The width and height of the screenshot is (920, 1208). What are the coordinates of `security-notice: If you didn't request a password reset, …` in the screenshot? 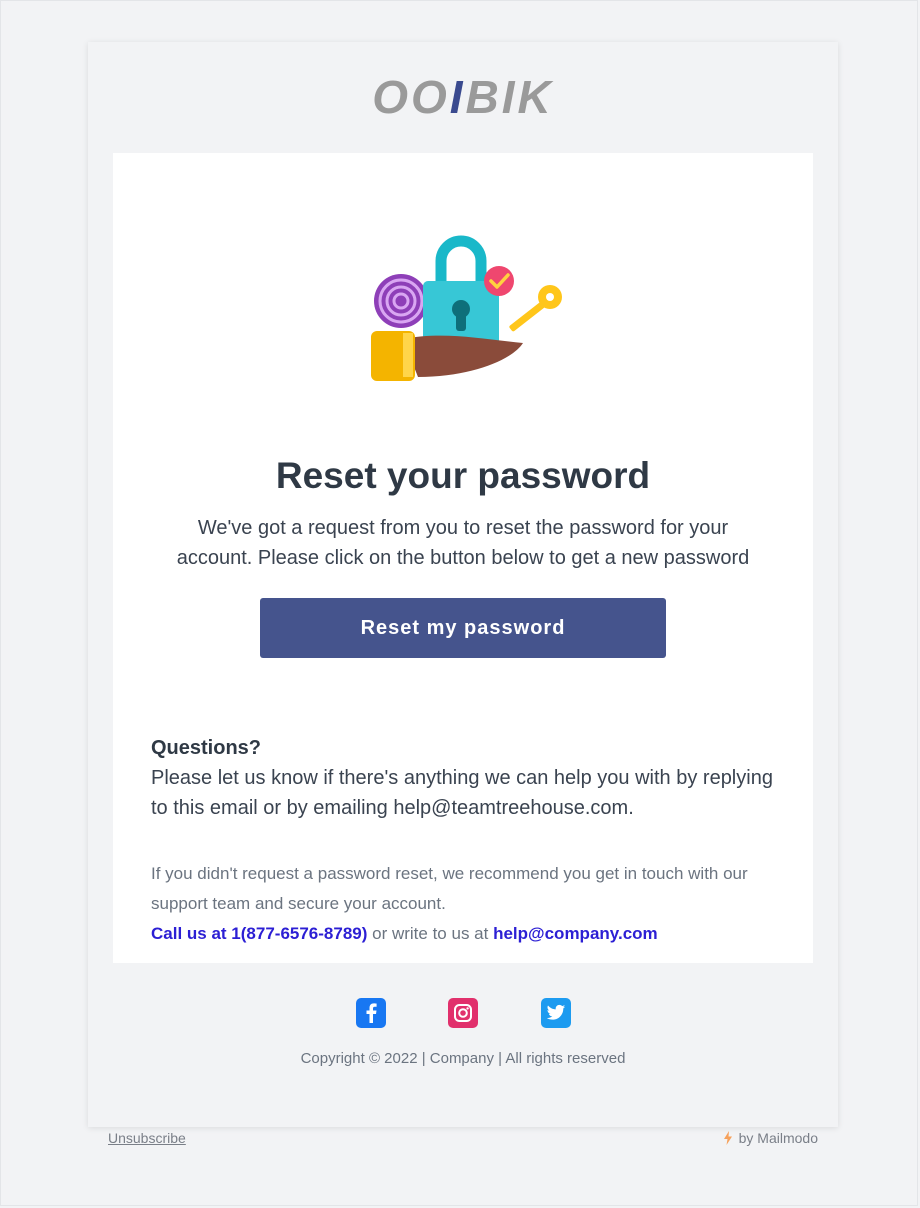 It's located at (463, 904).